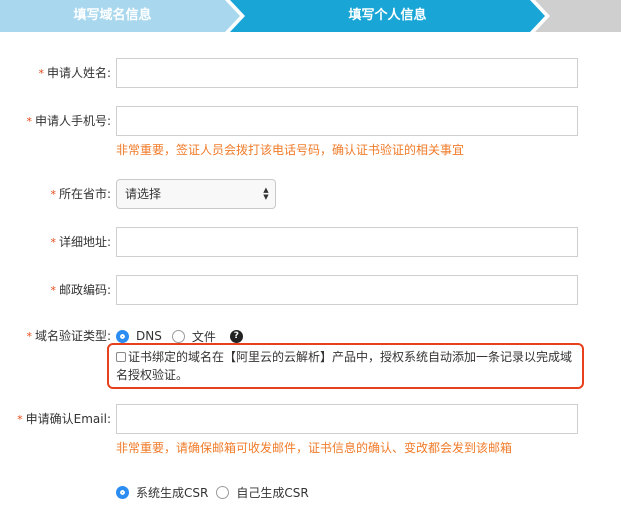  Describe the element at coordinates (310, 16) in the screenshot. I see `step-progress-bar: 填写域名信息 填写个人信息` at that location.